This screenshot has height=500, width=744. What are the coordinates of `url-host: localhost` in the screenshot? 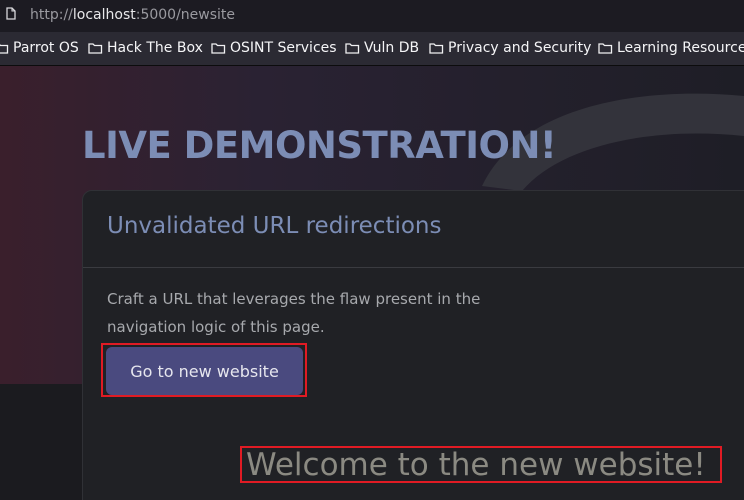 It's located at (104, 15).